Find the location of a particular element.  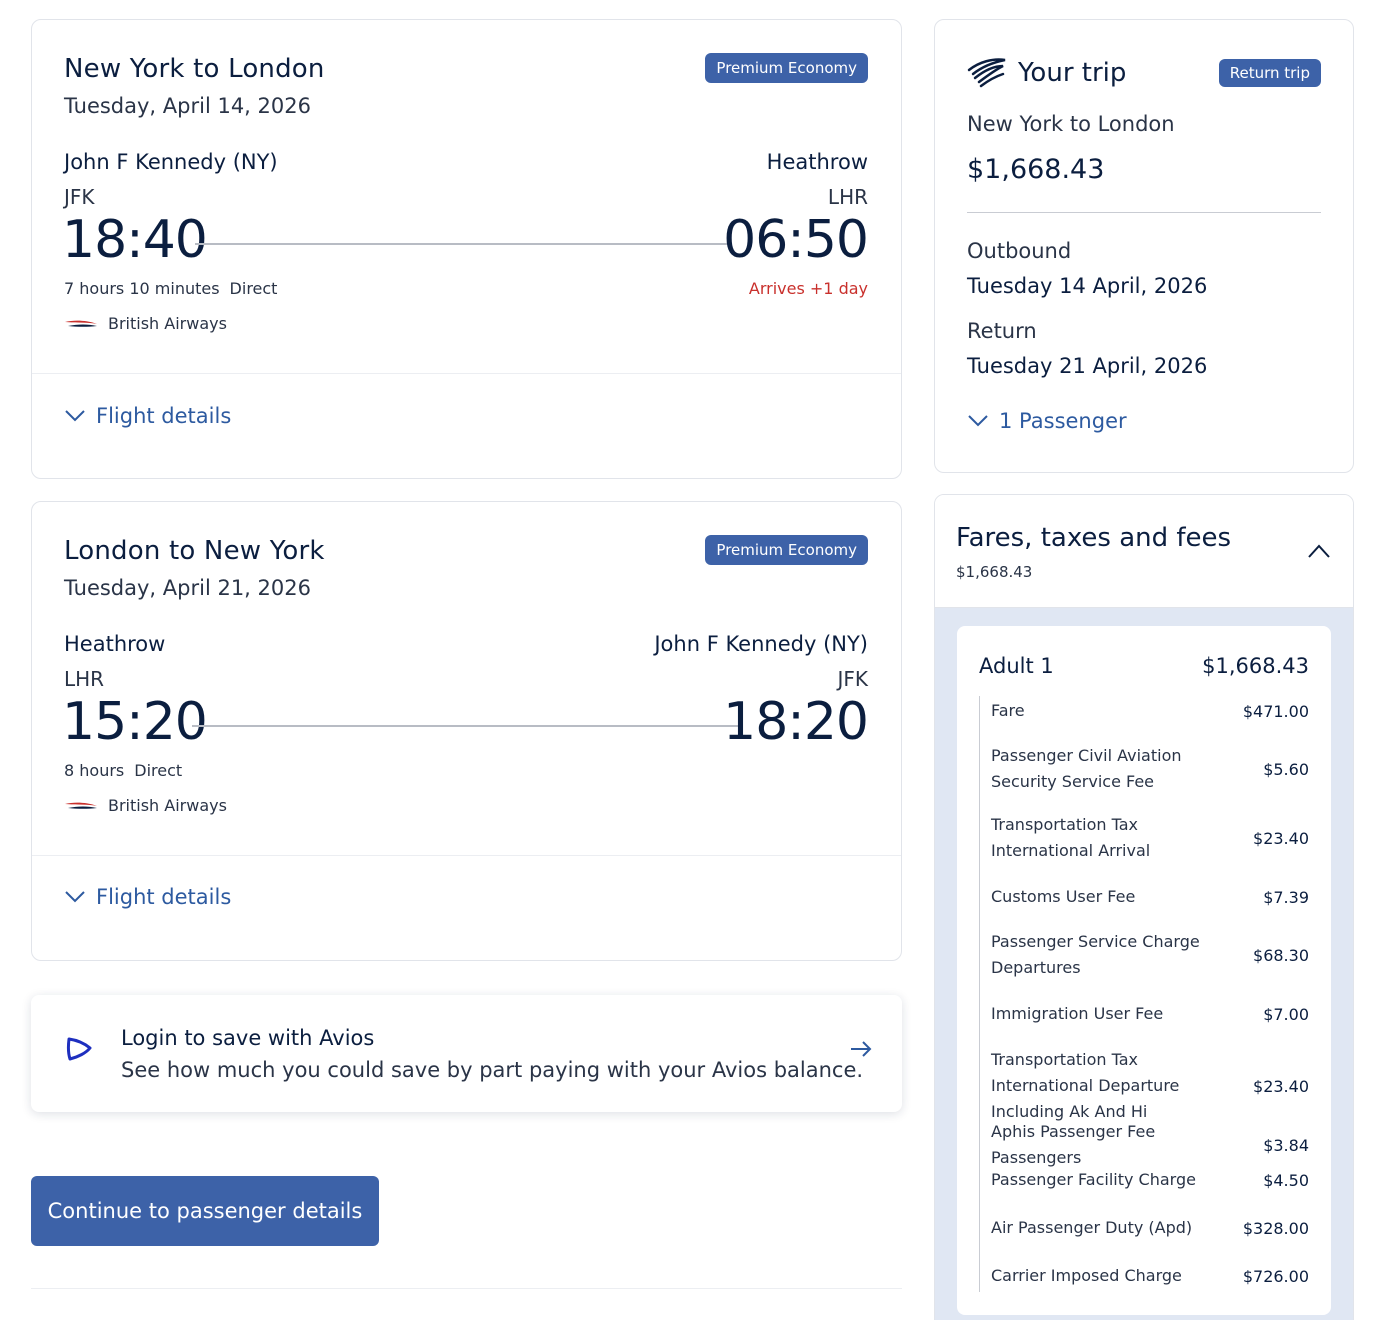

departure-time: 18:40 is located at coordinates (135, 240).